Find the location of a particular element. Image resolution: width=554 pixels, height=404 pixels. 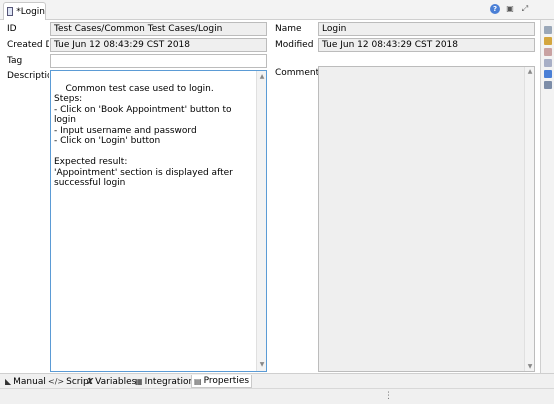

properties-icon: ▤ is located at coordinates (198, 381).